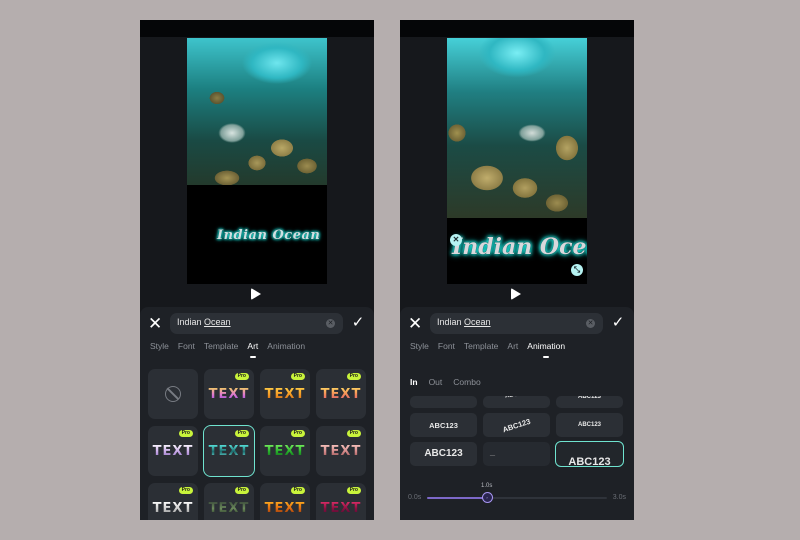 This screenshot has height=540, width=800. I want to click on no-style-icon, so click(173, 394).